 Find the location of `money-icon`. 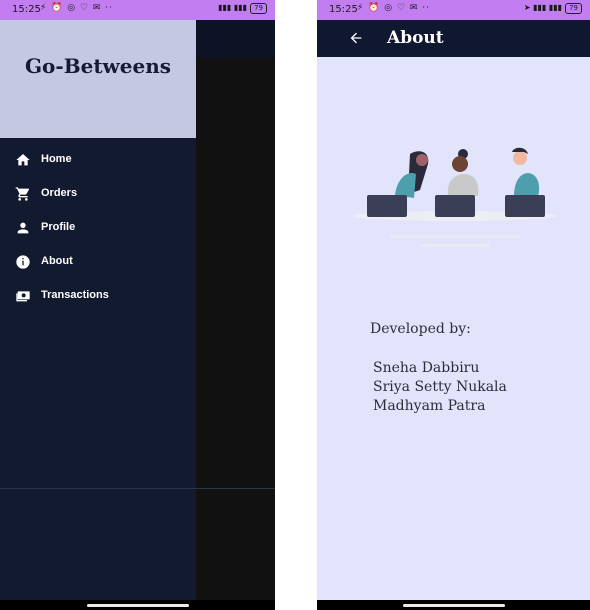

money-icon is located at coordinates (23, 296).